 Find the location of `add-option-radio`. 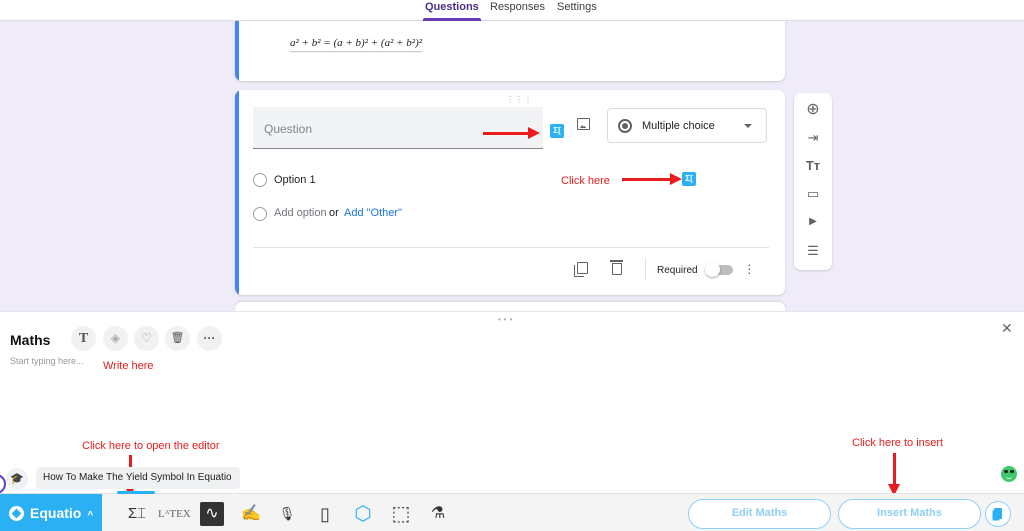

add-option-radio is located at coordinates (260, 214).